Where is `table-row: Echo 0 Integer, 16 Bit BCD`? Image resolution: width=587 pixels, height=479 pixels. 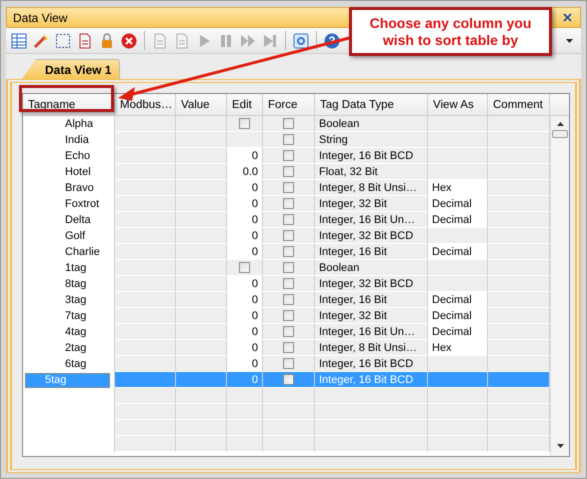
table-row: Echo 0 Integer, 16 Bit BCD is located at coordinates (286, 156).